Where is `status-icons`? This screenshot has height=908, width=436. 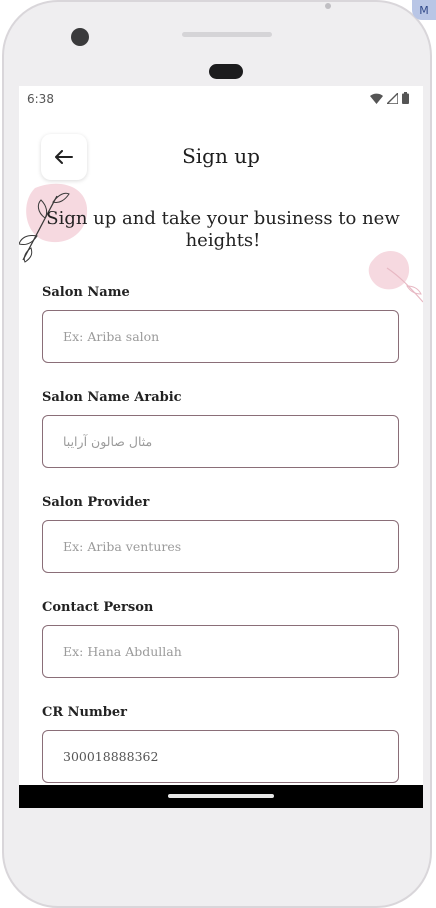 status-icons is located at coordinates (389, 98).